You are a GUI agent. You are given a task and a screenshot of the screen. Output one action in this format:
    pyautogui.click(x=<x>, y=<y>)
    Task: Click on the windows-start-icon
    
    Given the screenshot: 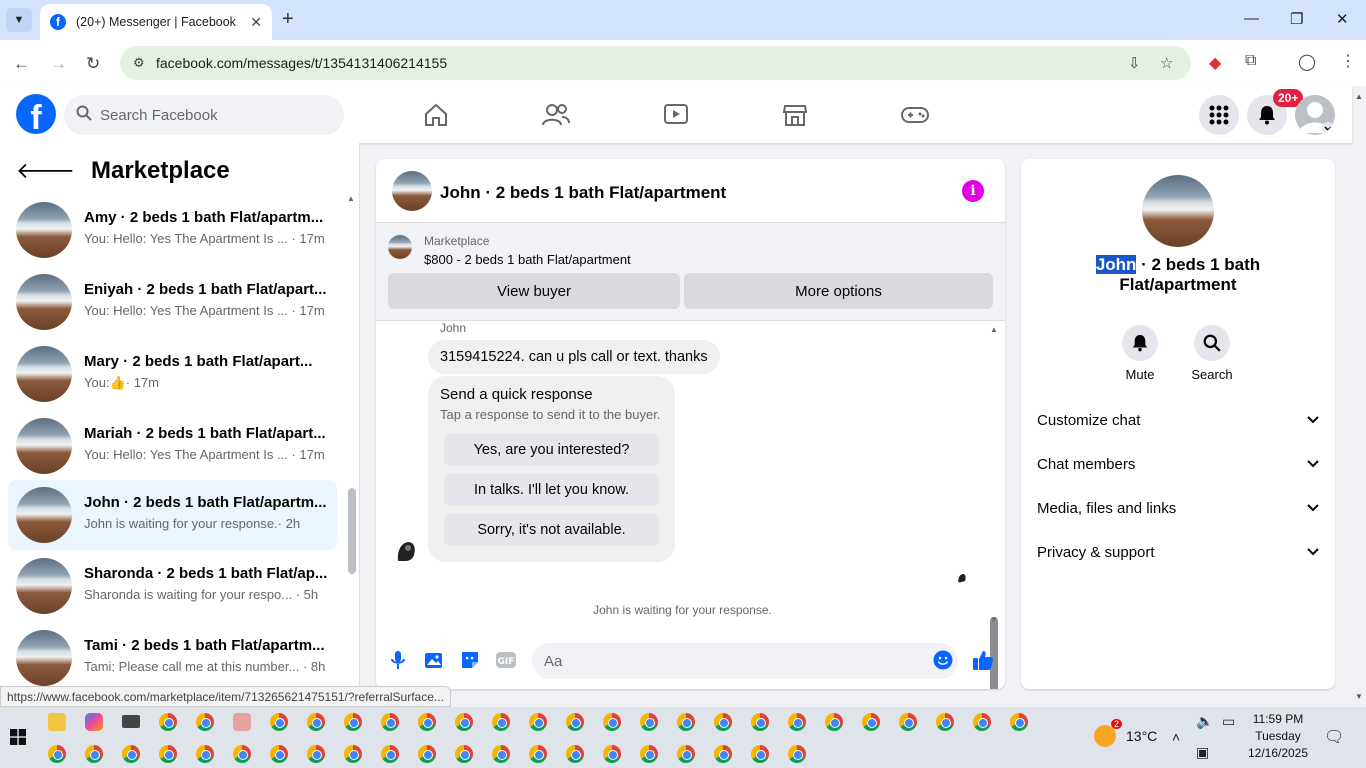 What is the action you would take?
    pyautogui.click(x=18, y=737)
    